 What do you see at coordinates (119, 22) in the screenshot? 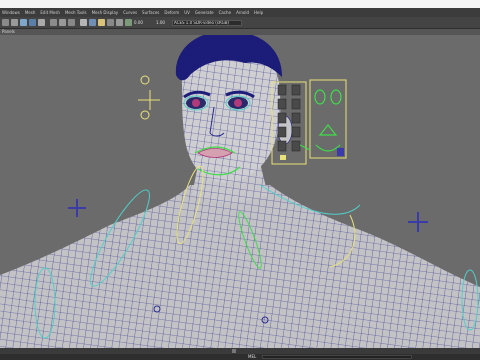
I see `xray-icon` at bounding box center [119, 22].